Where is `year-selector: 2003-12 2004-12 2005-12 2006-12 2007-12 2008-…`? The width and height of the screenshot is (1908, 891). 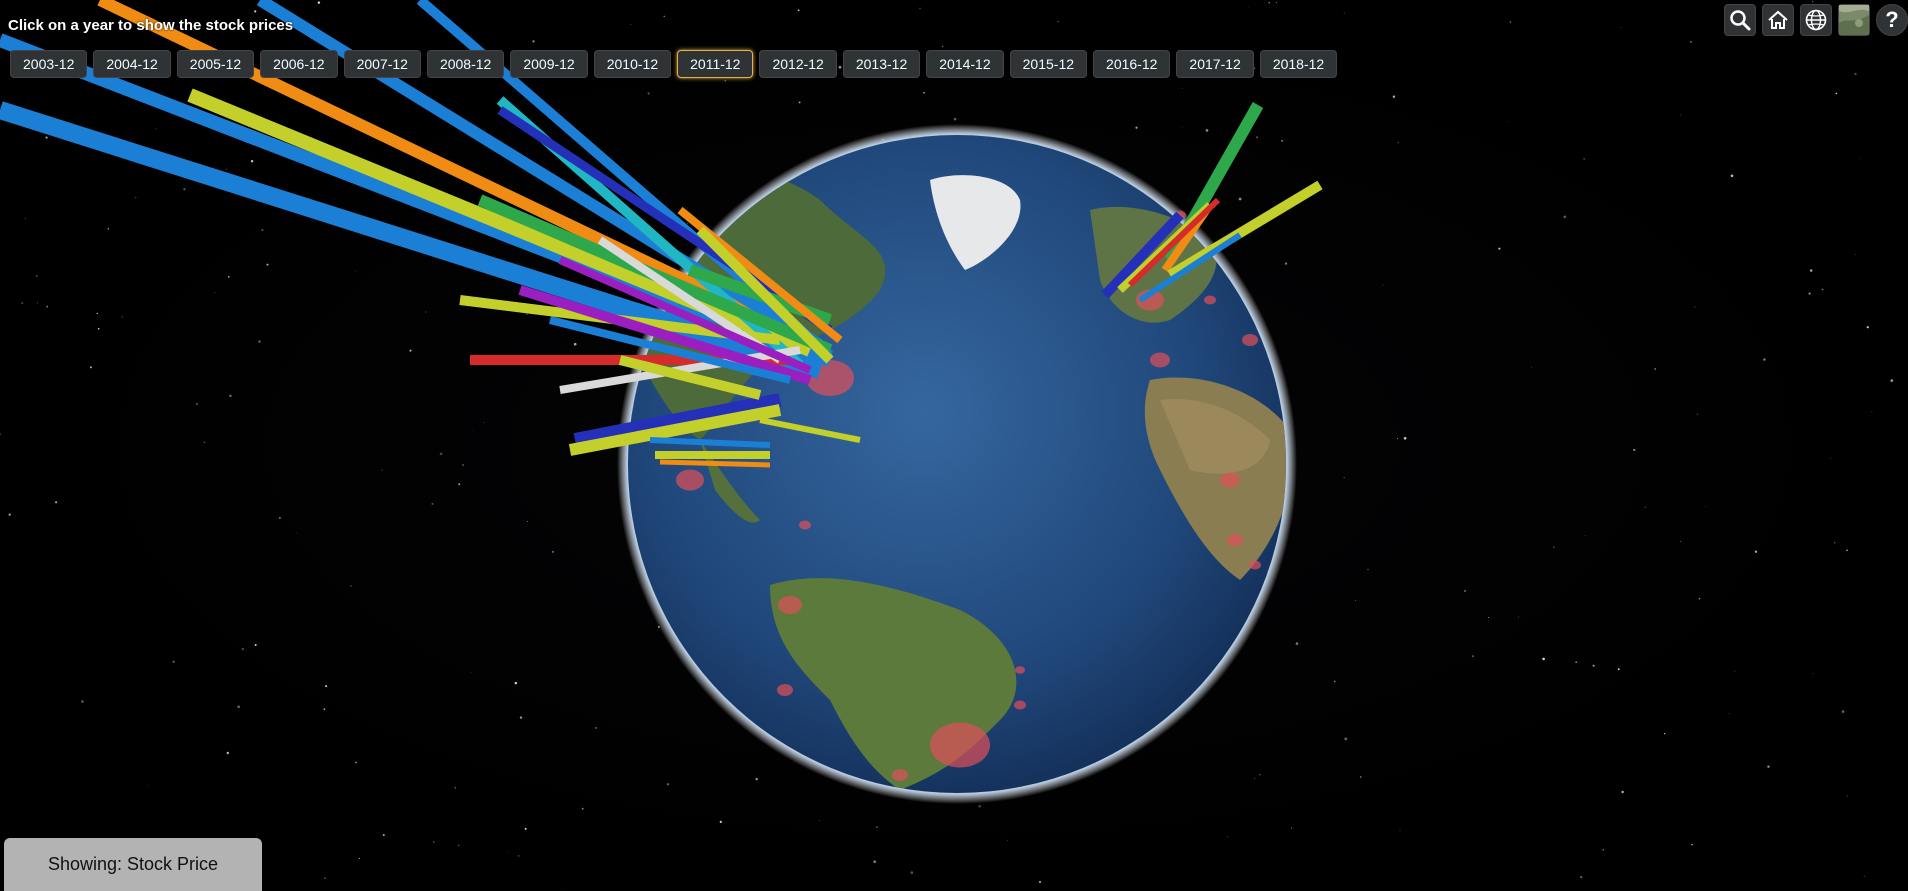
year-selector: 2003-12 2004-12 2005-12 2006-12 2007-12 2008-… is located at coordinates (674, 64).